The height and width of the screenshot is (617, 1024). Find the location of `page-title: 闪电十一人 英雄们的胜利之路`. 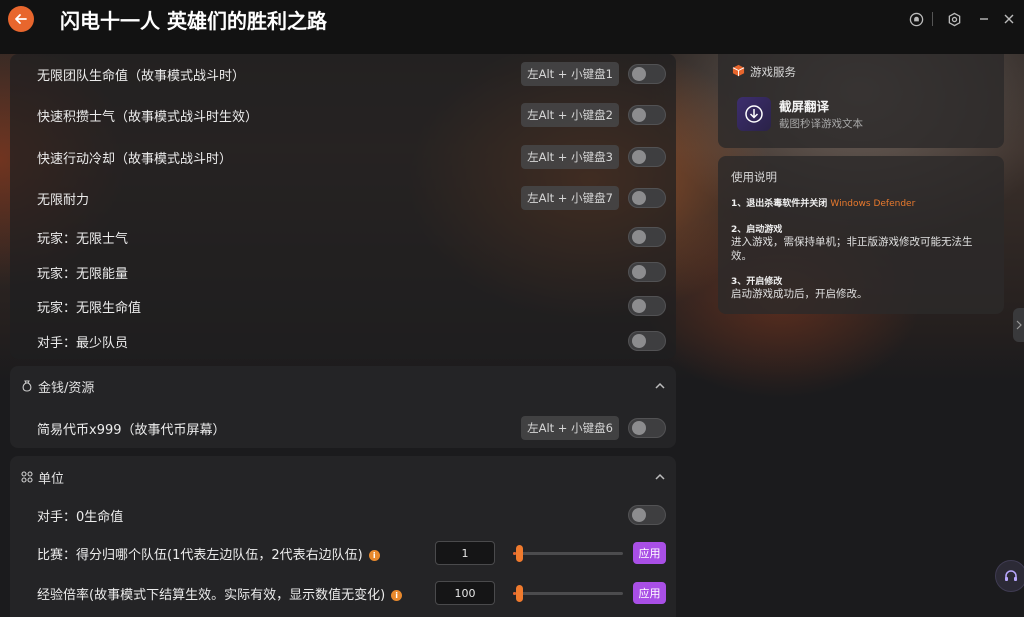

page-title: 闪电十一人 英雄们的胜利之路 is located at coordinates (193, 21).